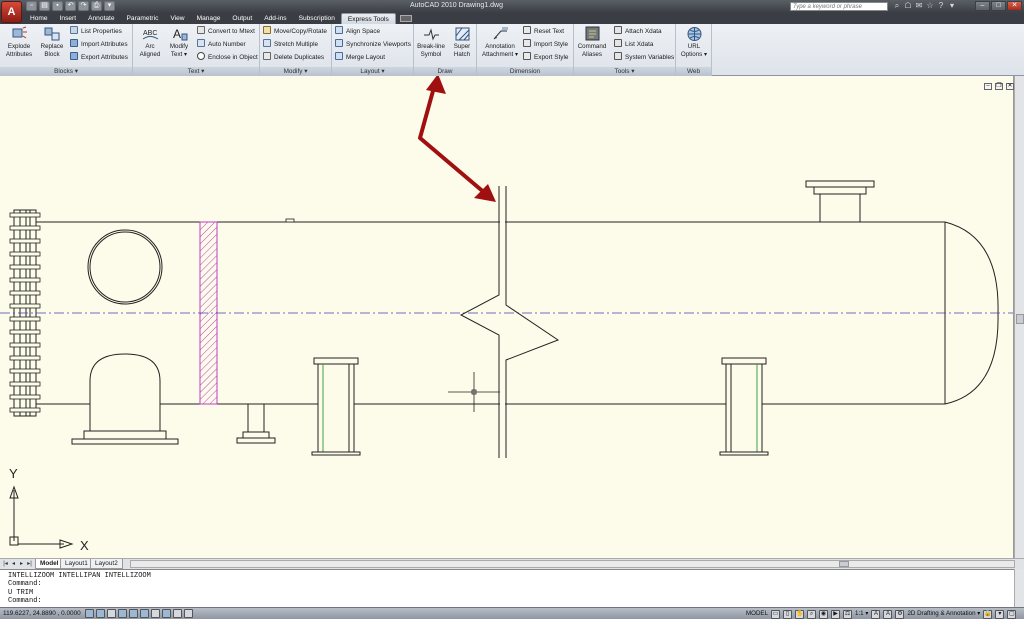 The image size is (1024, 619). I want to click on vertical-scroll-thumb, so click(1020, 319).